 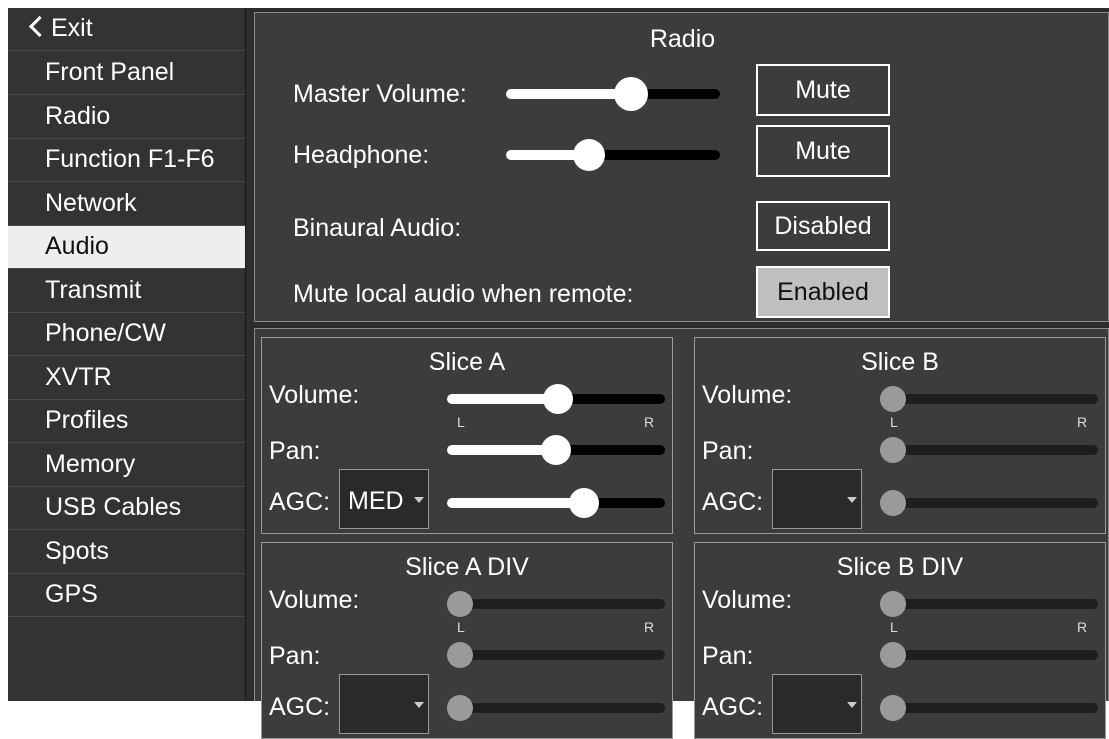 I want to click on sidebar-item-profiles: Profiles, so click(x=126, y=421).